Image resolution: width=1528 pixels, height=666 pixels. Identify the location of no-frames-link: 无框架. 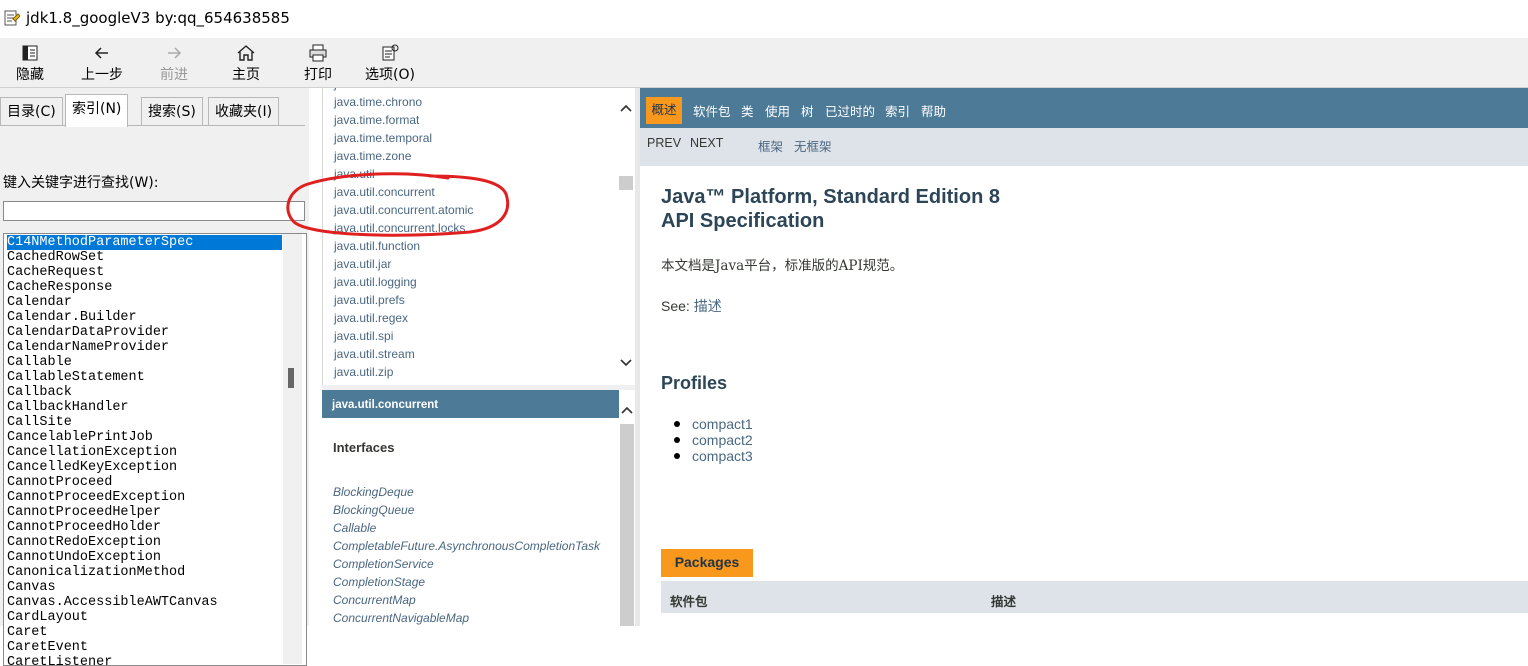
(813, 145).